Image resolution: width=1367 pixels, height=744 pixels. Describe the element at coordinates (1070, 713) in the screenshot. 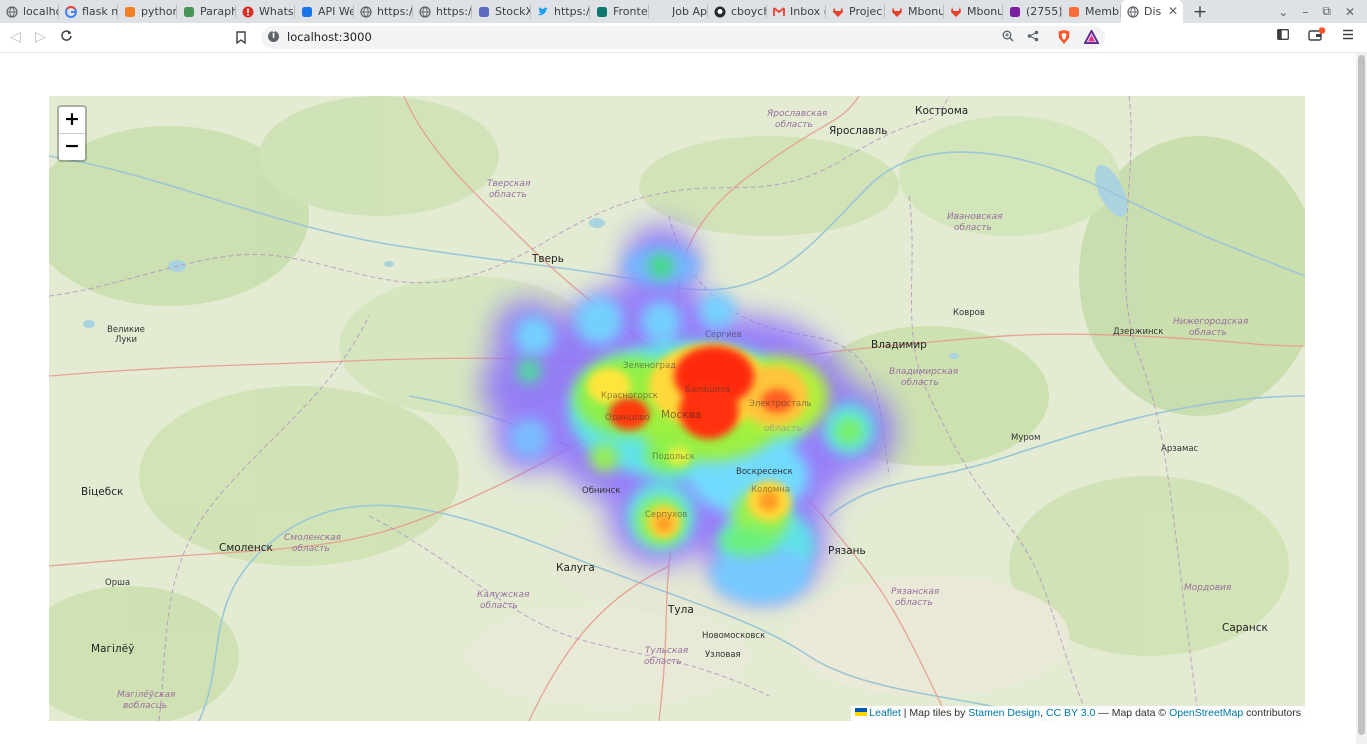

I see `license-link: CC BY 3.0` at that location.